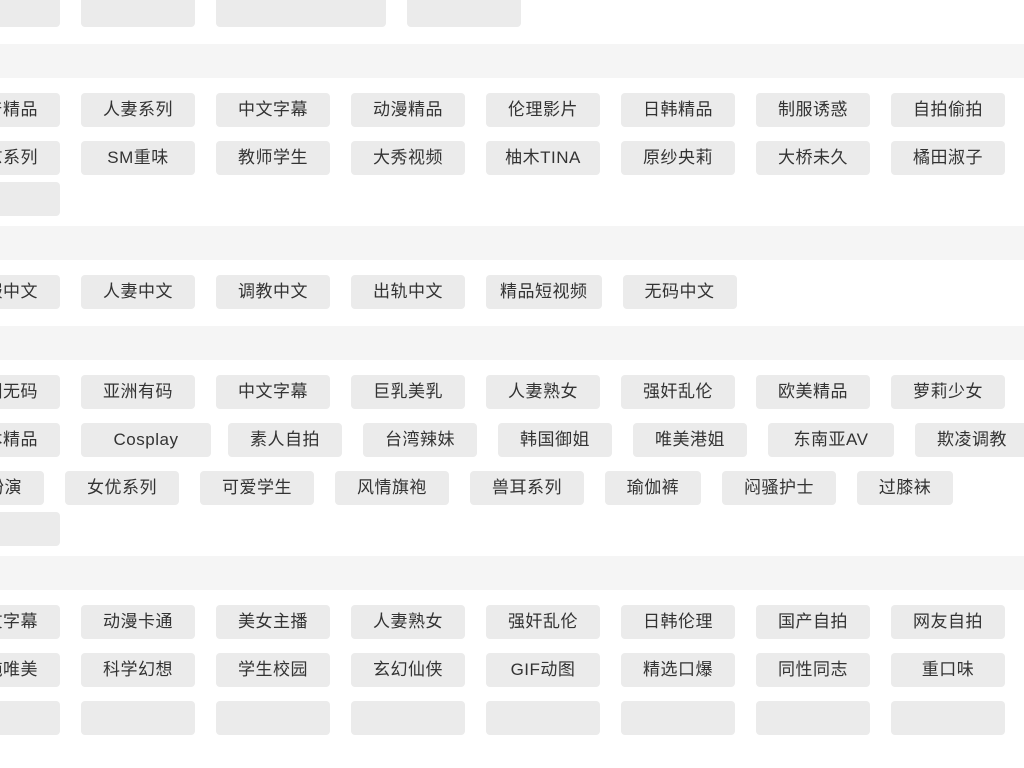 The image size is (1024, 768). Describe the element at coordinates (813, 110) in the screenshot. I see `tag-chip: 制服诱惑` at that location.